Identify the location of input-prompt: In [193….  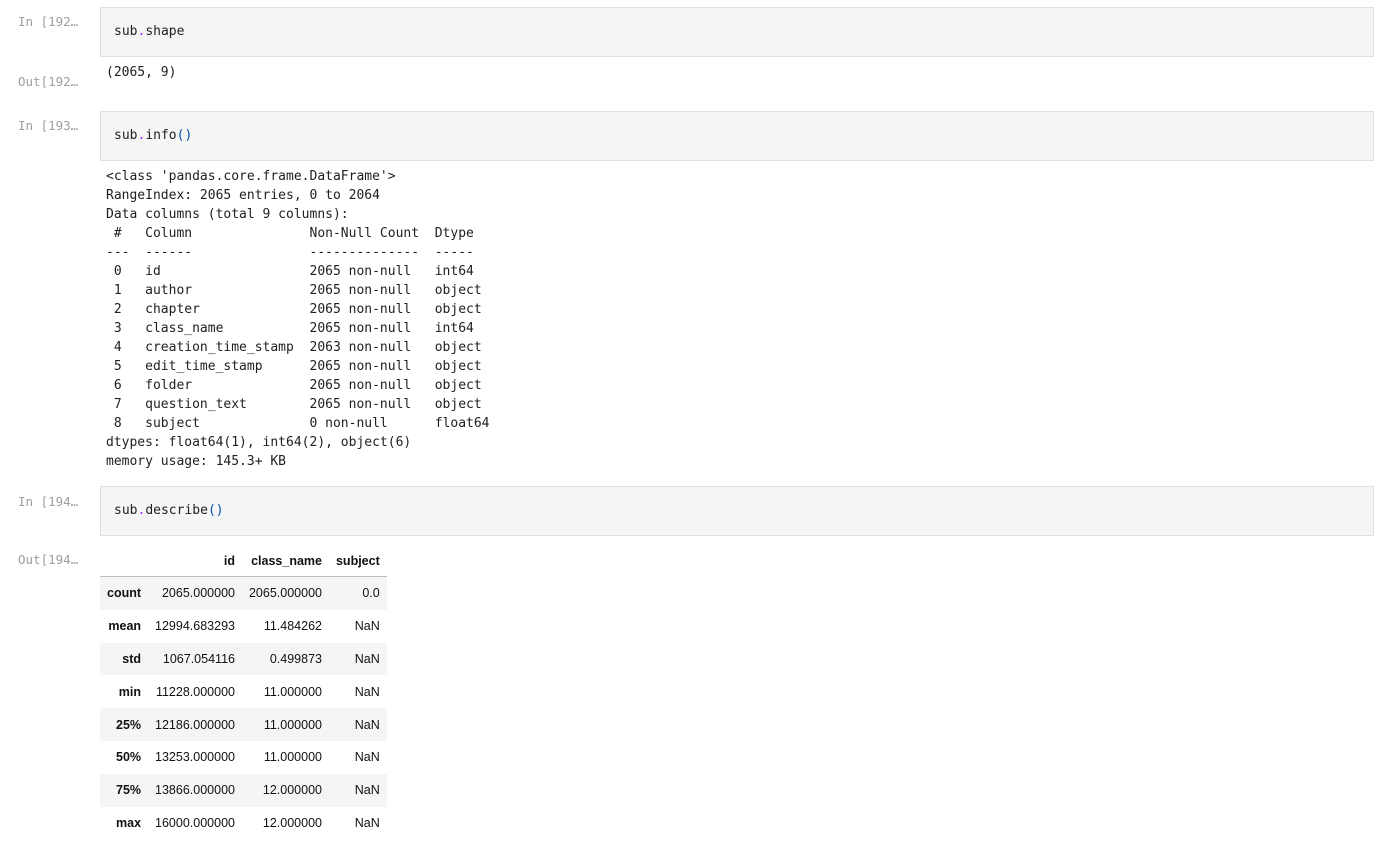
(48, 125).